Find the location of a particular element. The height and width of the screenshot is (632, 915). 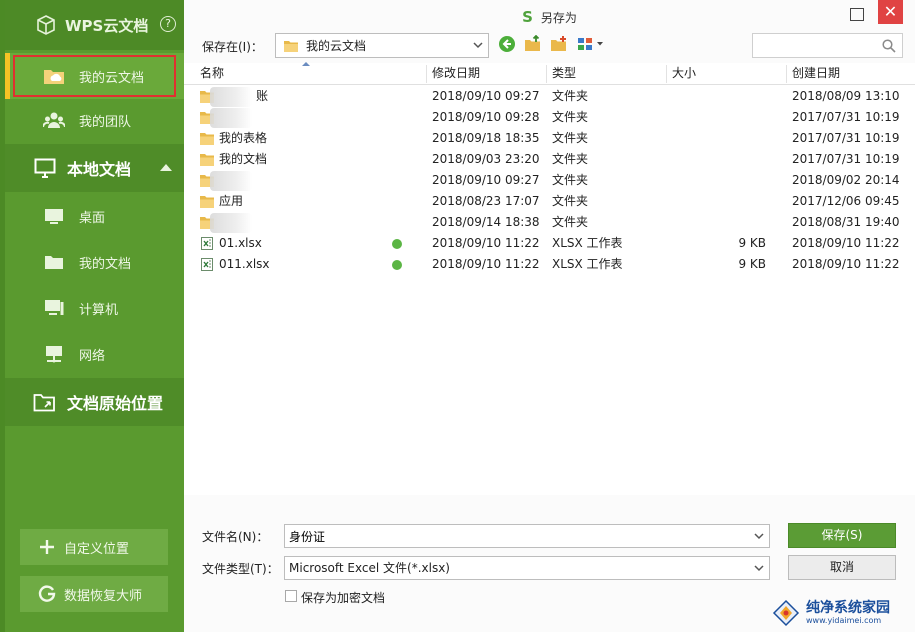

data-recovery-button: 数据恢复大师 is located at coordinates (94, 594).